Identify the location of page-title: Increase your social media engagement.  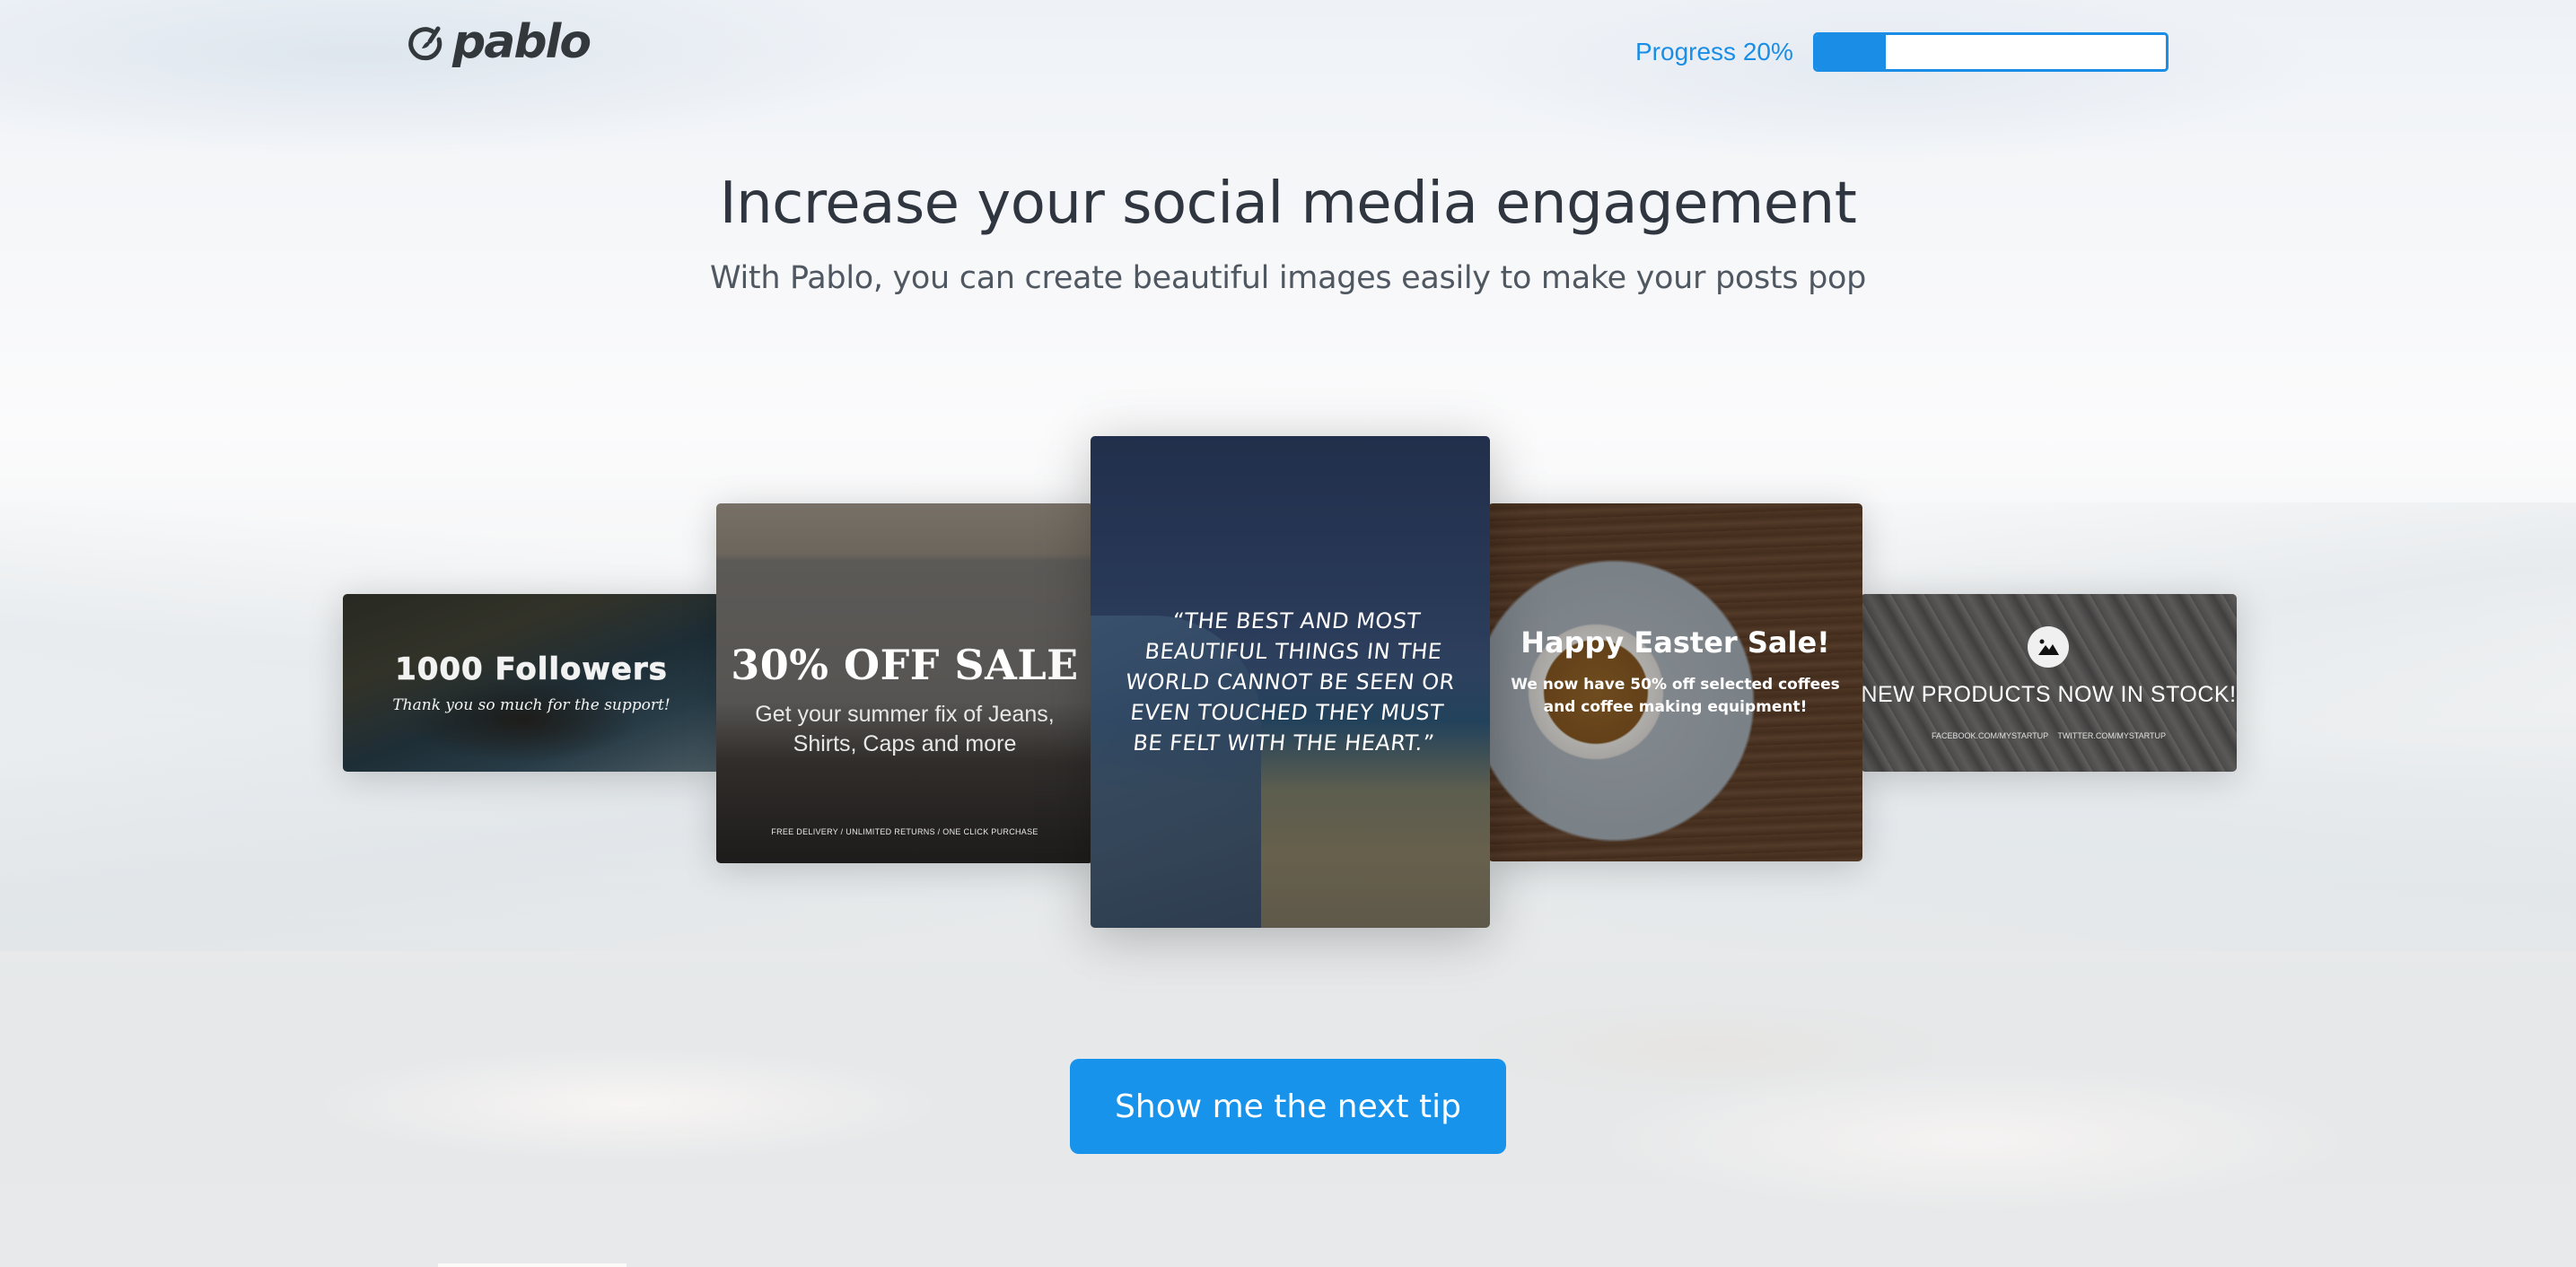
(1288, 203).